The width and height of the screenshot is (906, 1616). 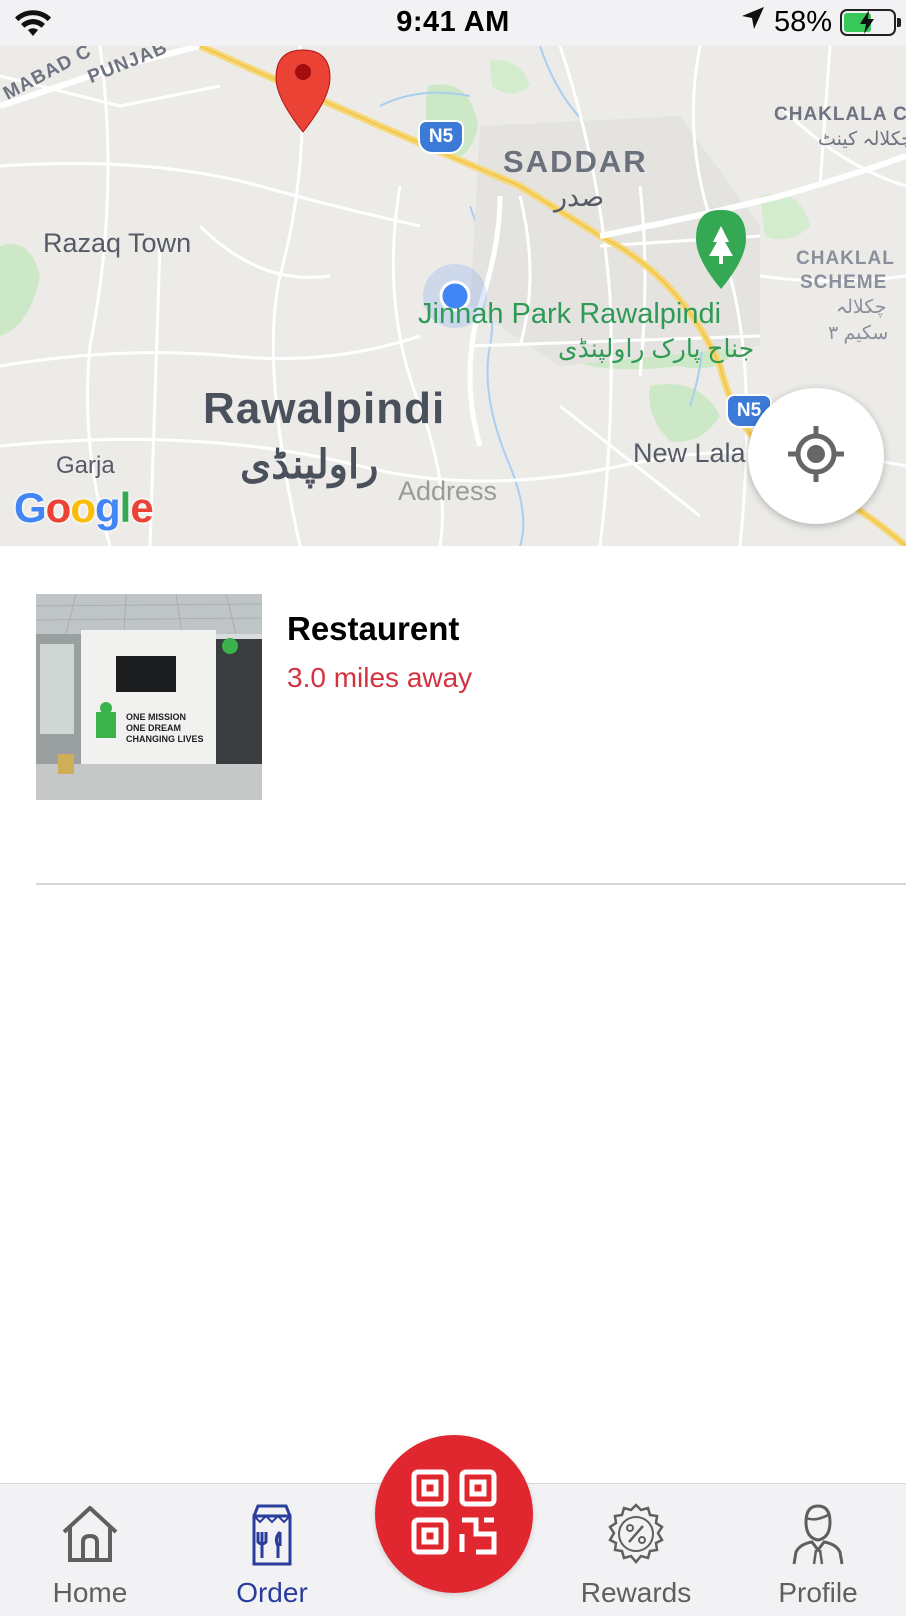 What do you see at coordinates (579, 197) in the screenshot?
I see `map-label-saddar-urdu: صدر` at bounding box center [579, 197].